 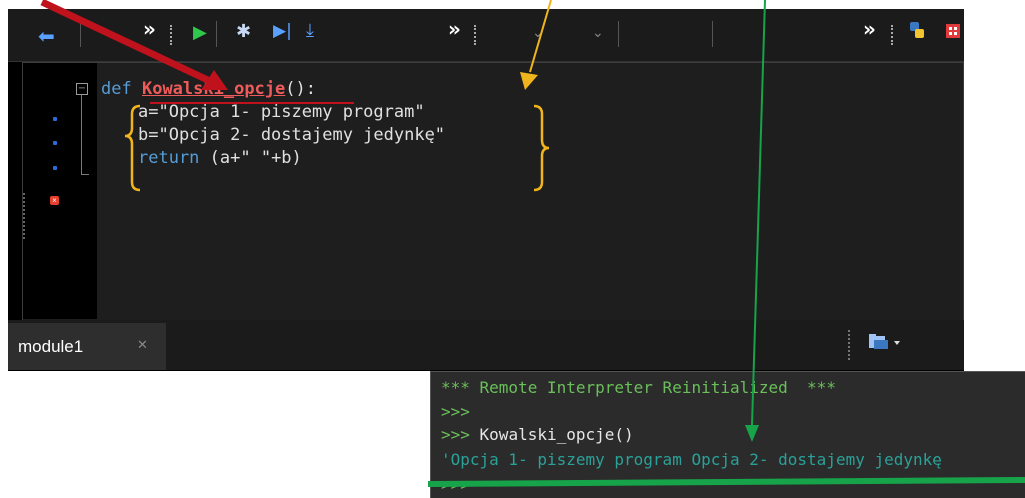 What do you see at coordinates (551, 434) in the screenshot?
I see `console-command: Kowalski_opcje()` at bounding box center [551, 434].